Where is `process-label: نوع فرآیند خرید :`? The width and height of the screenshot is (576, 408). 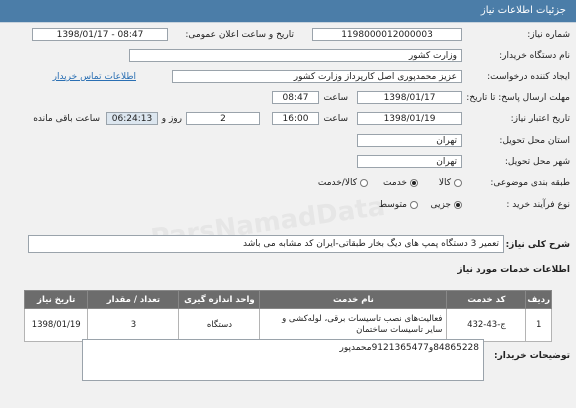 process-label: نوع فرآیند خرید : is located at coordinates (538, 205).